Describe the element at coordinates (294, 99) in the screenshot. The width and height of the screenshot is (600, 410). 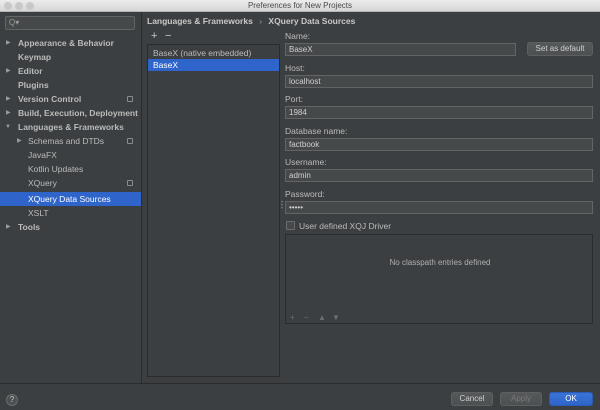
I see `port-label: Port:` at that location.